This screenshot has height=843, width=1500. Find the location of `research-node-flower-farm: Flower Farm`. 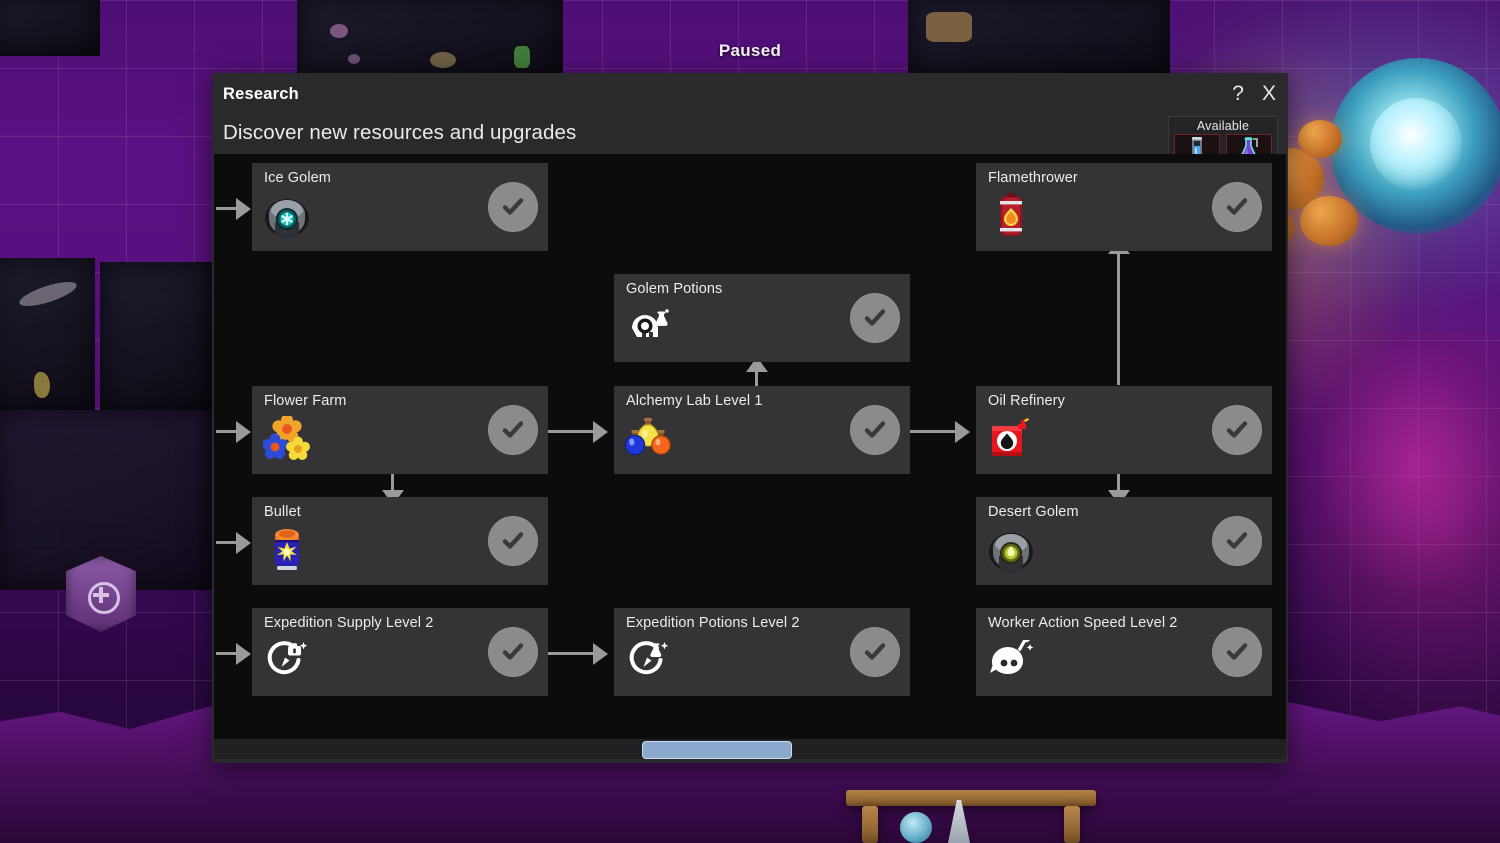

research-node-flower-farm: Flower Farm is located at coordinates (400, 430).